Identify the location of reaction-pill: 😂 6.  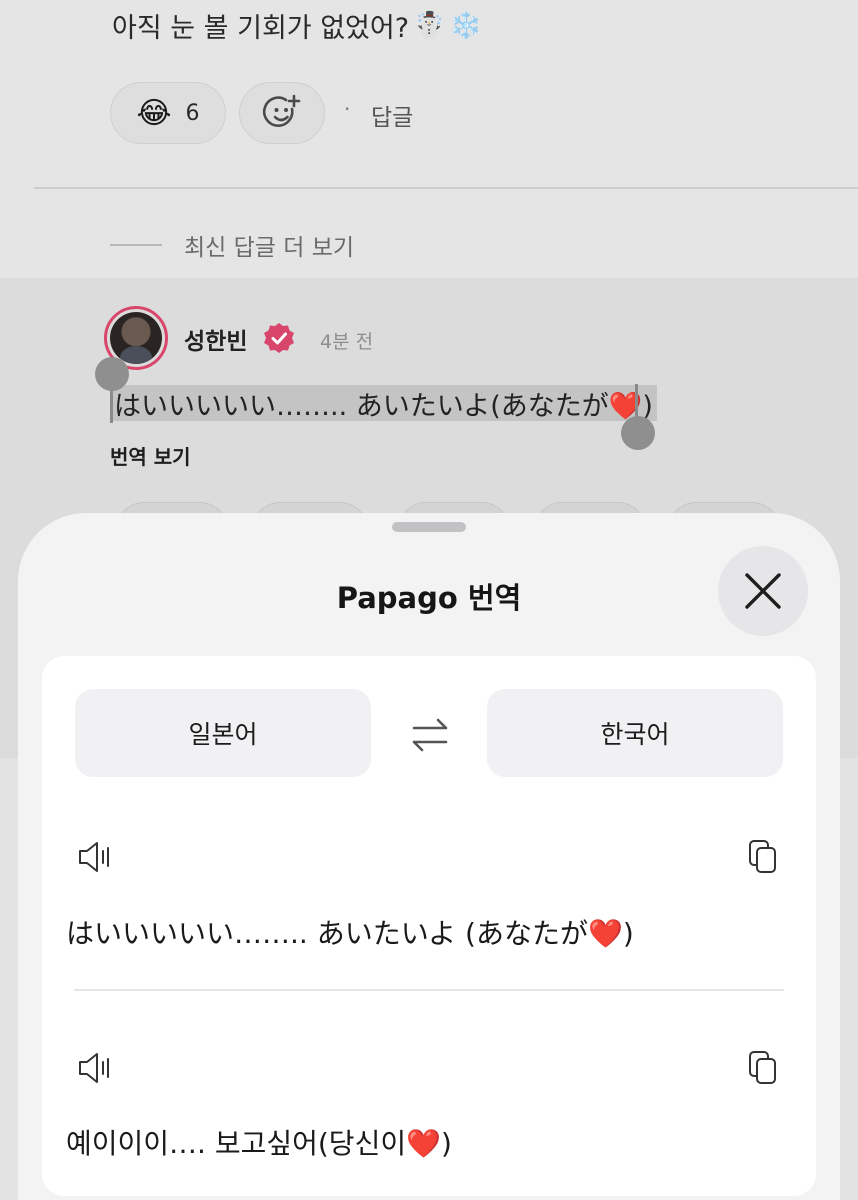
(168, 113).